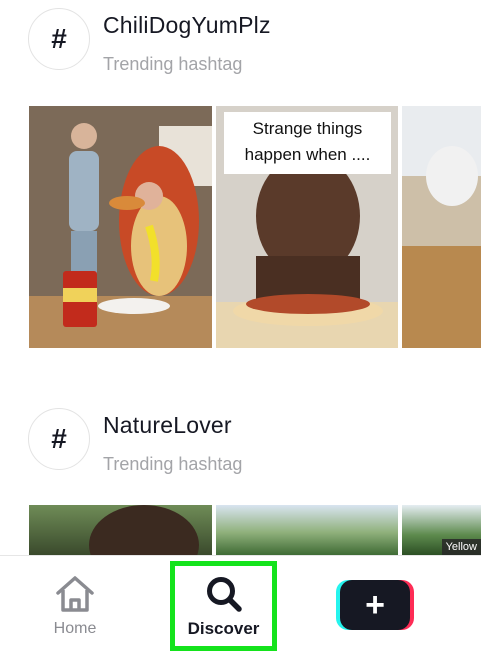  I want to click on video-thumbnail: Yellow, so click(441, 530).